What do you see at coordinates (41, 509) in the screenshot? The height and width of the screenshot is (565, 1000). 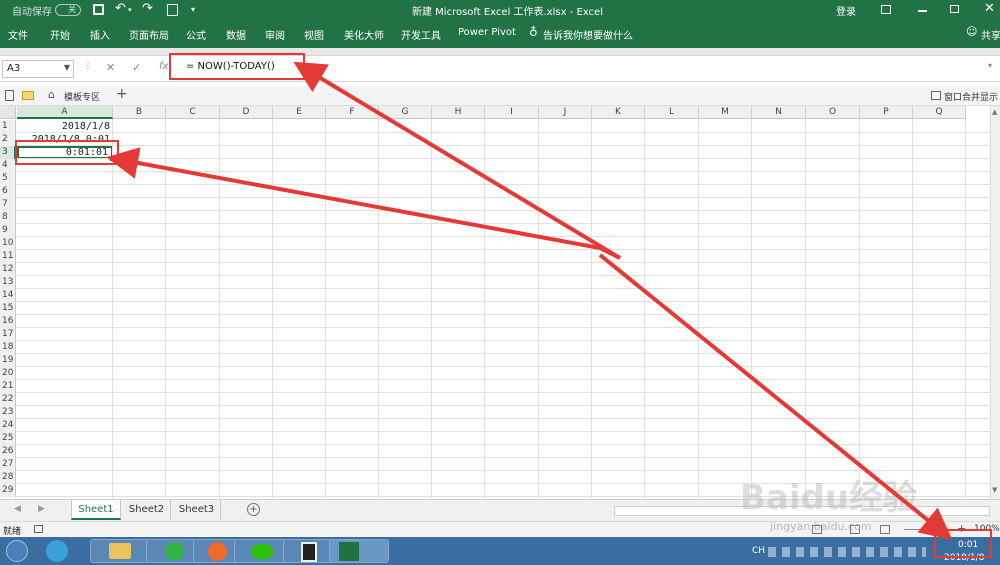 I see `sheet-next-icon: ▶` at bounding box center [41, 509].